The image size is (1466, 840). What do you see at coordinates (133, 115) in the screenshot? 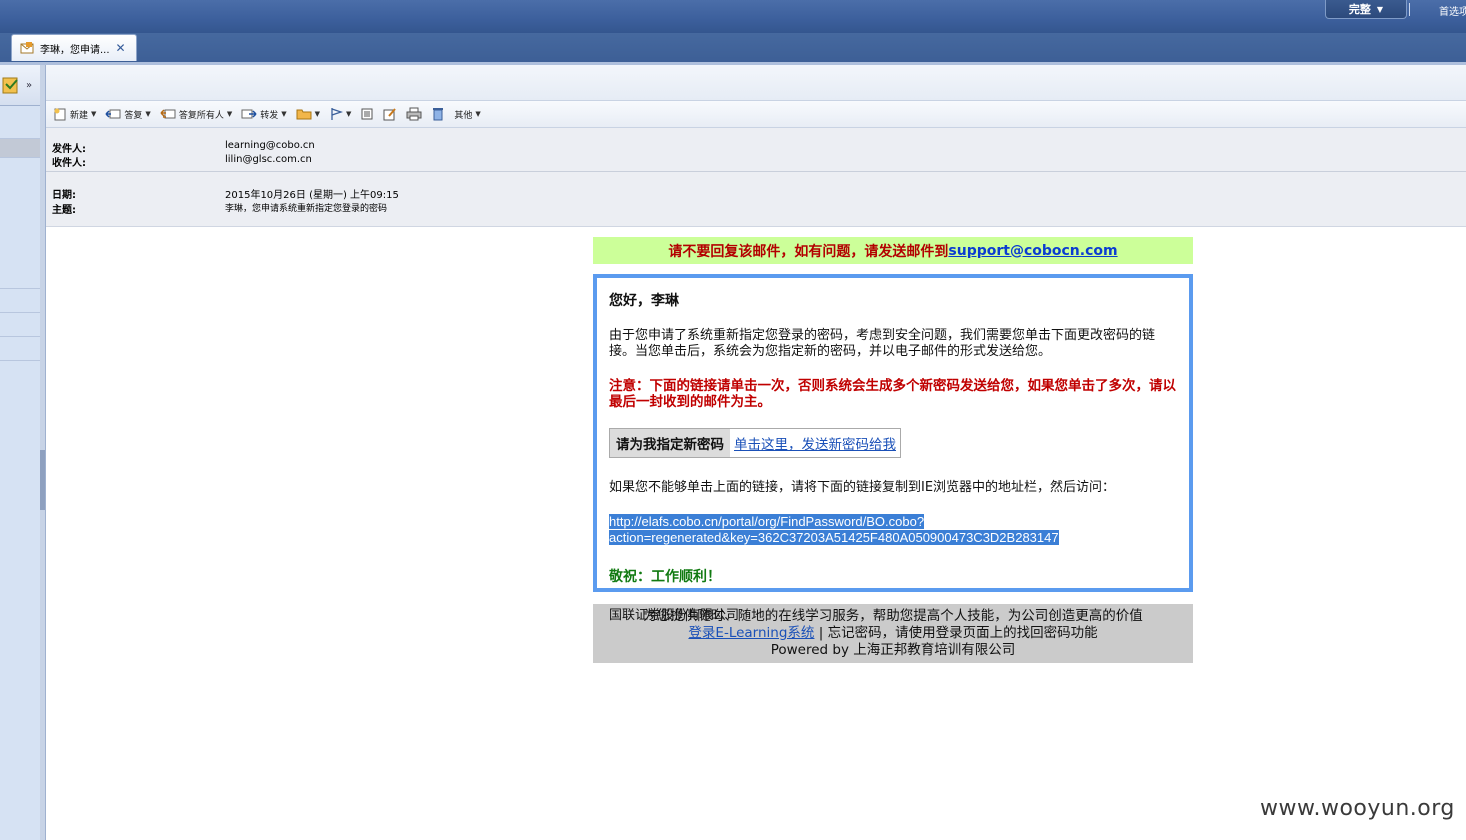
I see `reply-label: 答复` at bounding box center [133, 115].